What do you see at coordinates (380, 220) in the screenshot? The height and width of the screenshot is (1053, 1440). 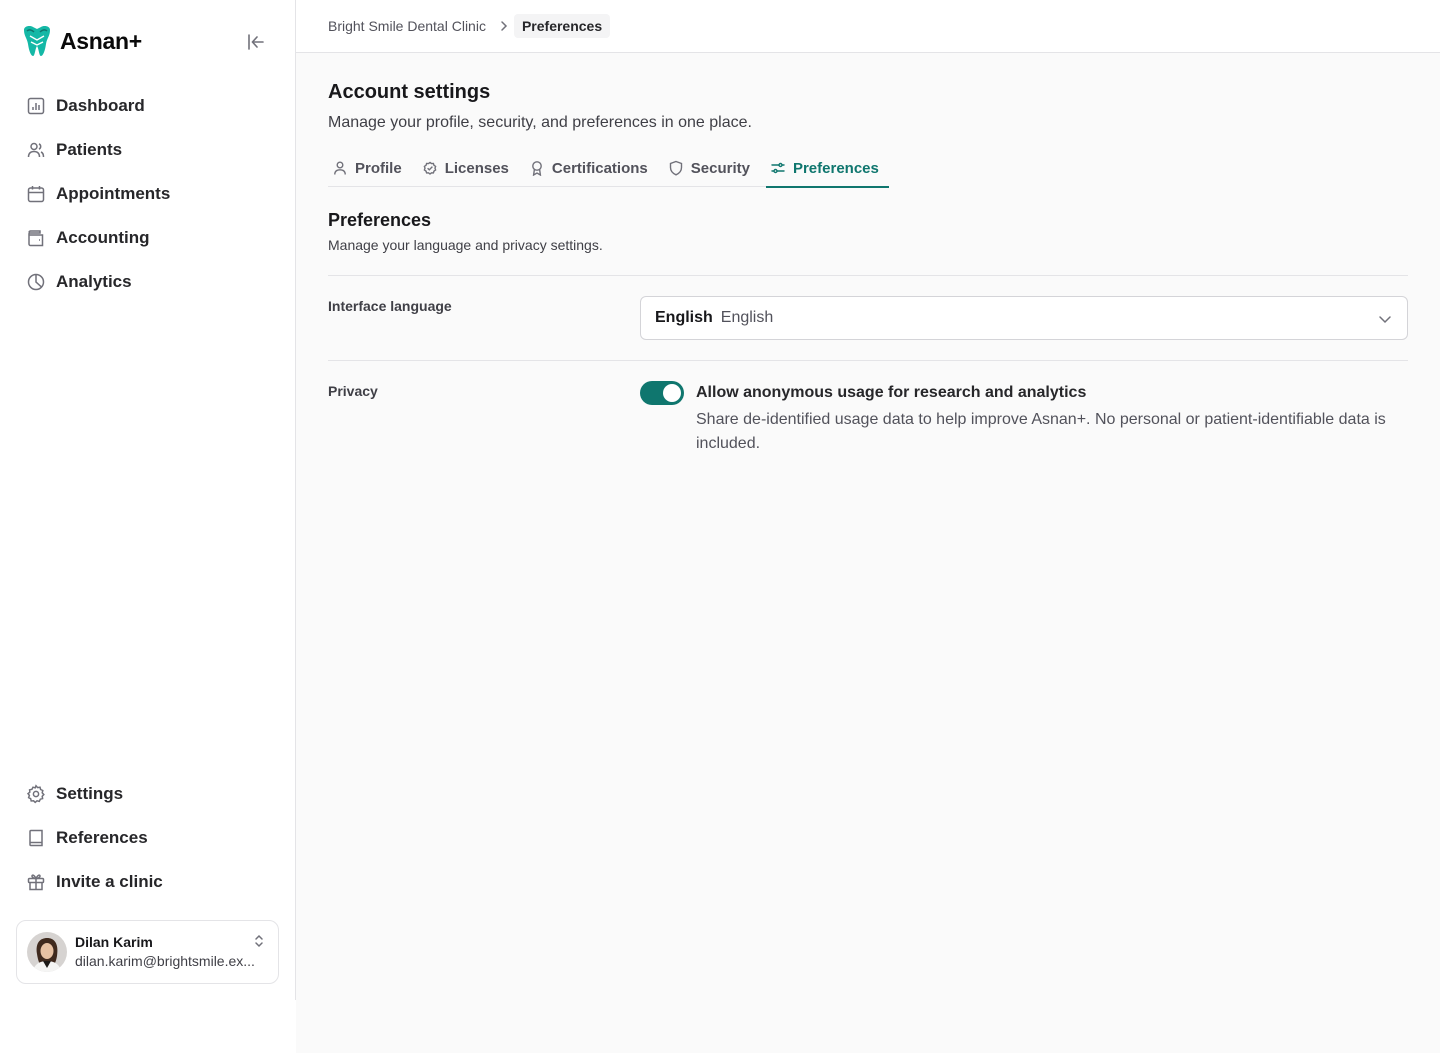 I see `section-title: Preferences` at bounding box center [380, 220].